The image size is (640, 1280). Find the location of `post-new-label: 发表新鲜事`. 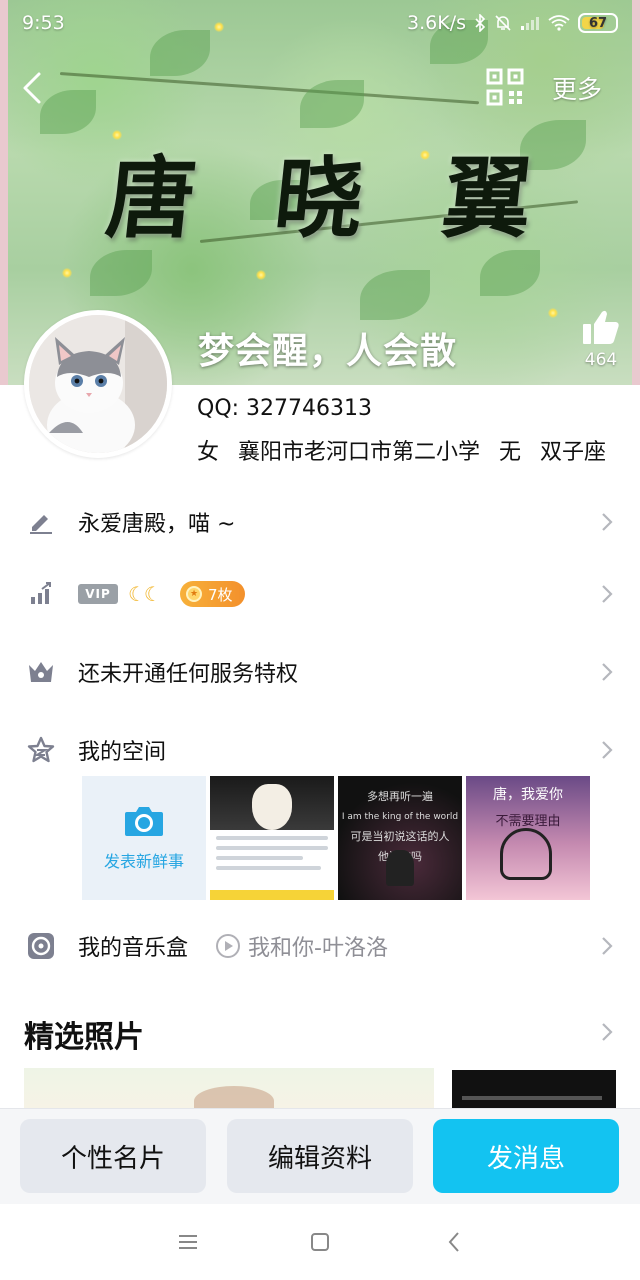

post-new-label: 发表新鲜事 is located at coordinates (143, 861).